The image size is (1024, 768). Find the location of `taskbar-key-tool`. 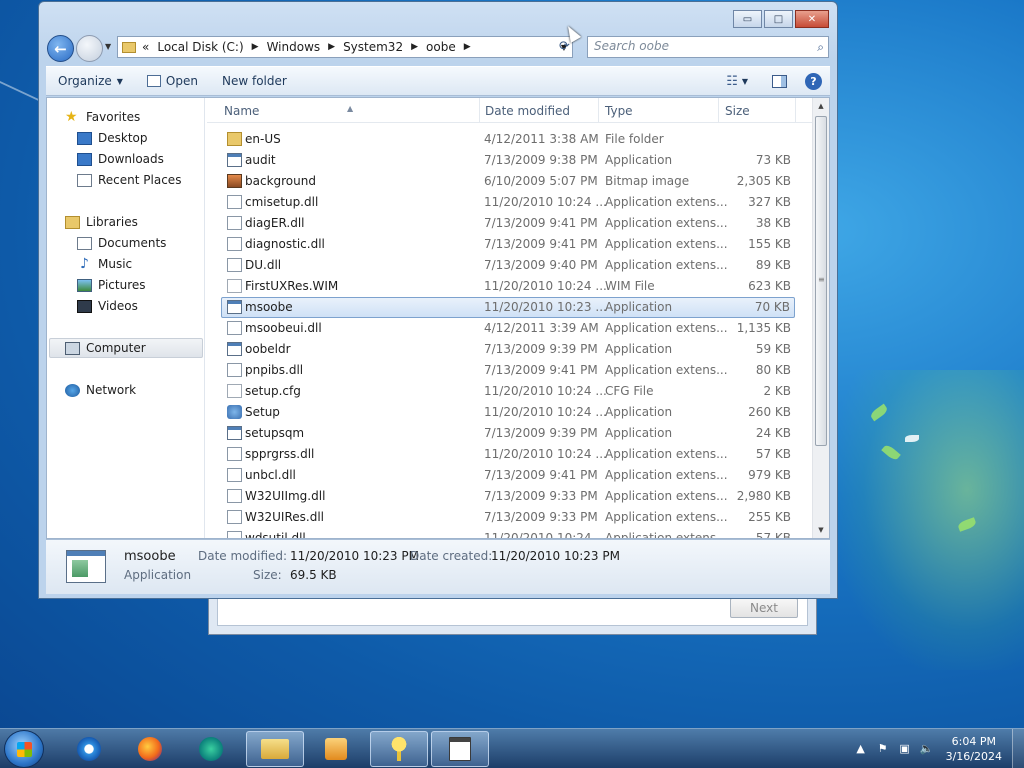

taskbar-key-tool is located at coordinates (399, 749).